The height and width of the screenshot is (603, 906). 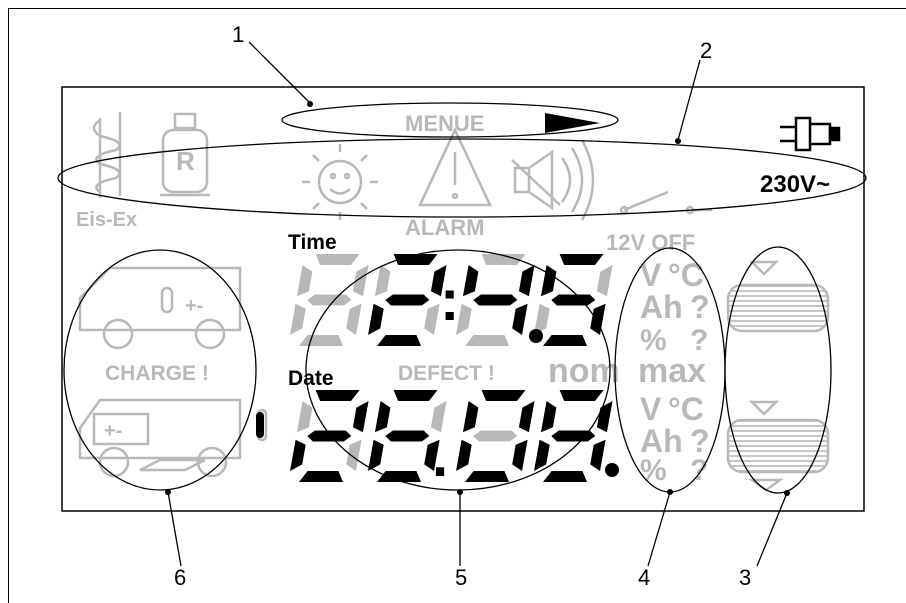 I want to click on date-digit-1-segment-g, so click(x=329, y=436).